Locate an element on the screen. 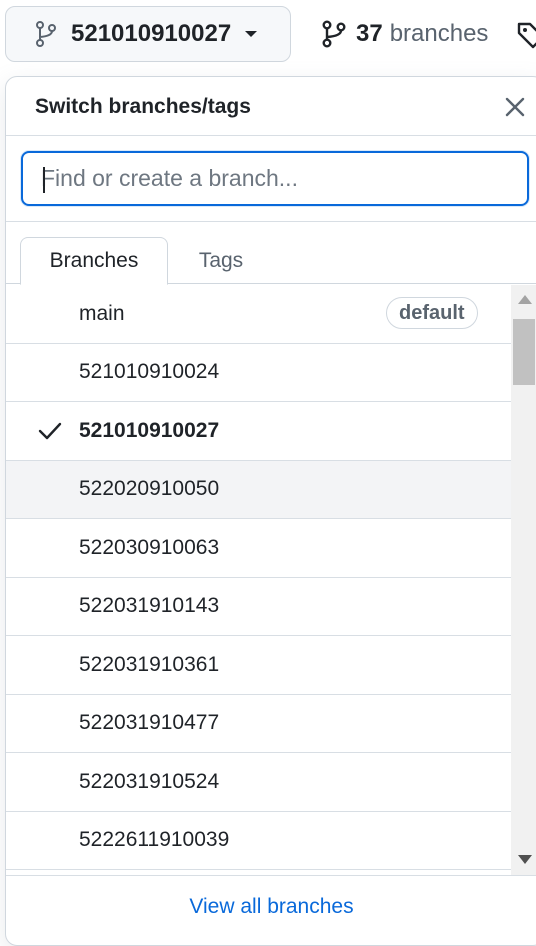  default-badge: default is located at coordinates (432, 313).